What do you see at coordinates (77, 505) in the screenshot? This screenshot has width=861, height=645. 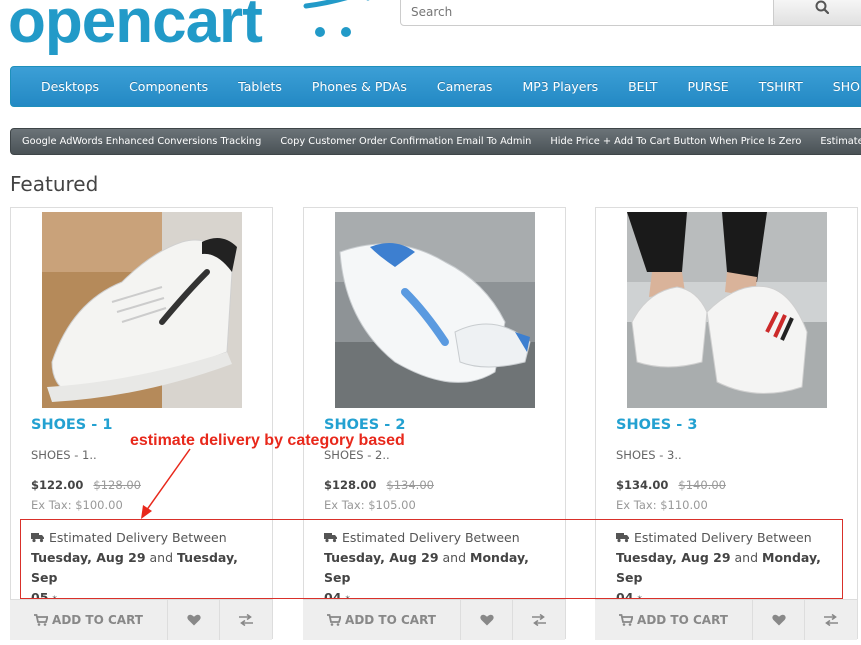 I see `price-ex-tax: Ex Tax: $100.00` at bounding box center [77, 505].